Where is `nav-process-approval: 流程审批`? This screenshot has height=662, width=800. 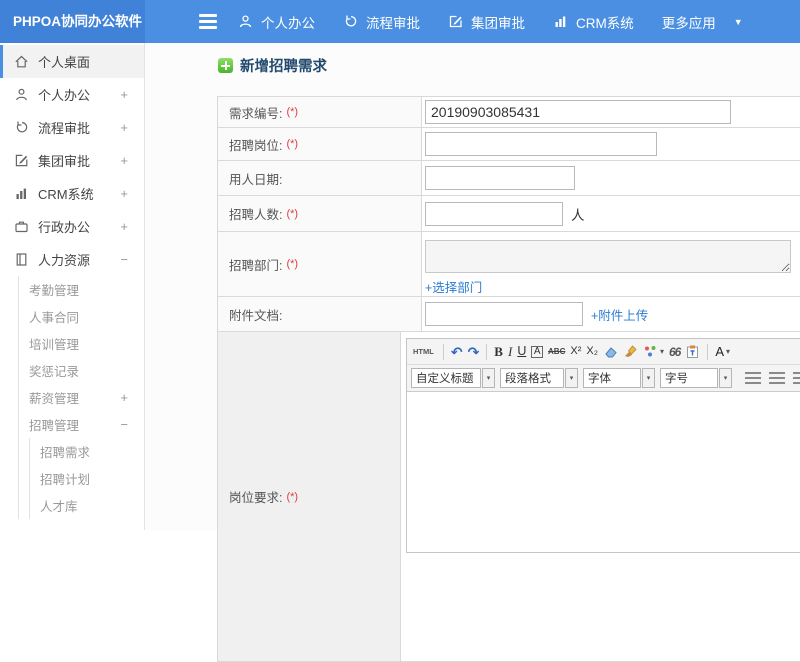 nav-process-approval: 流程审批 is located at coordinates (381, 22).